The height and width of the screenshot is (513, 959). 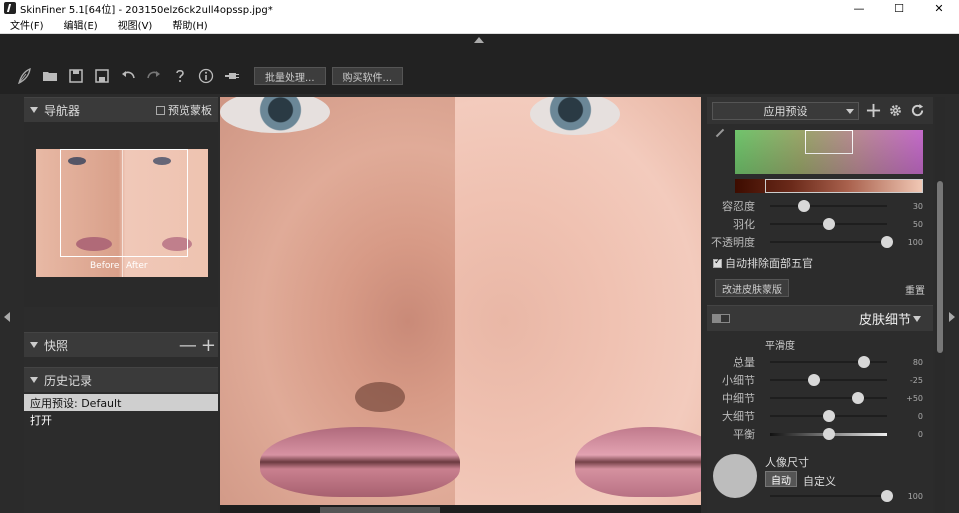 I want to click on help-question-icon, so click(x=180, y=76).